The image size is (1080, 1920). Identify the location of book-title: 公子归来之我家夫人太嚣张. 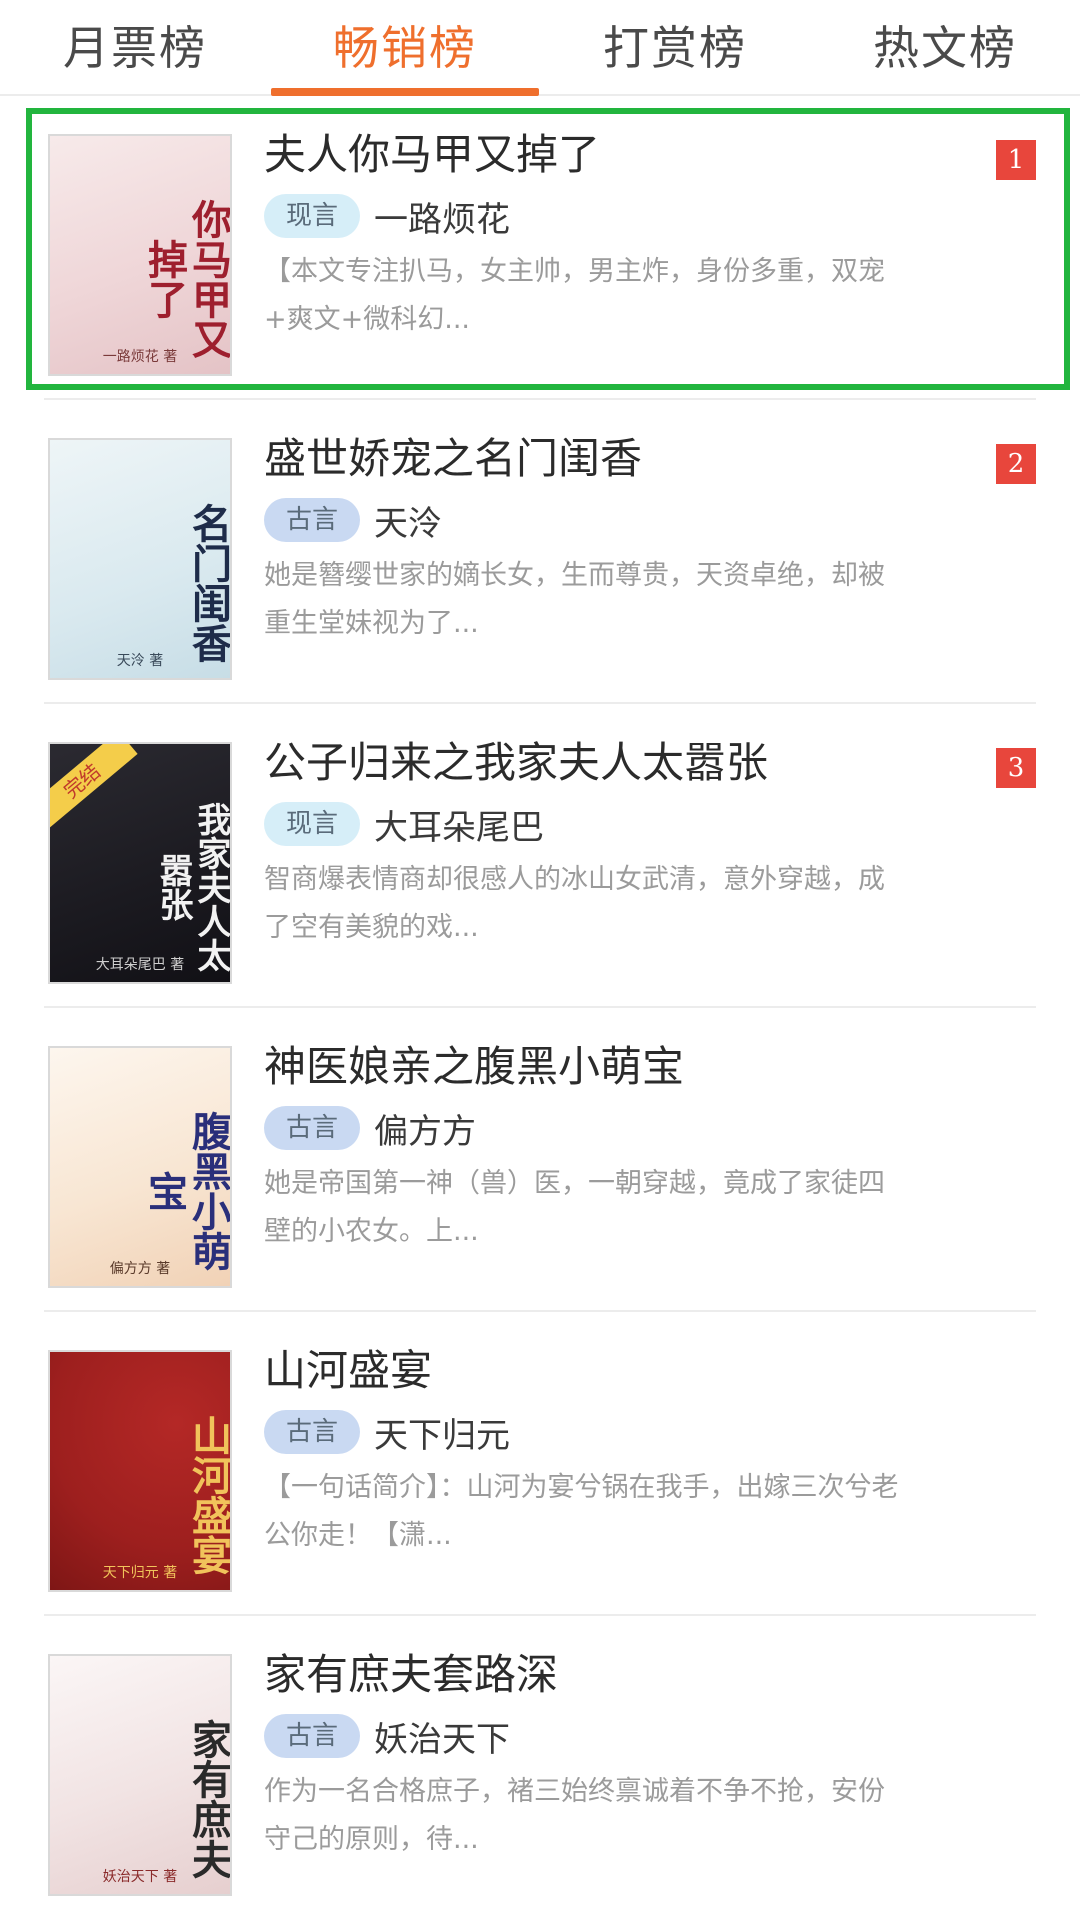
(650, 763).